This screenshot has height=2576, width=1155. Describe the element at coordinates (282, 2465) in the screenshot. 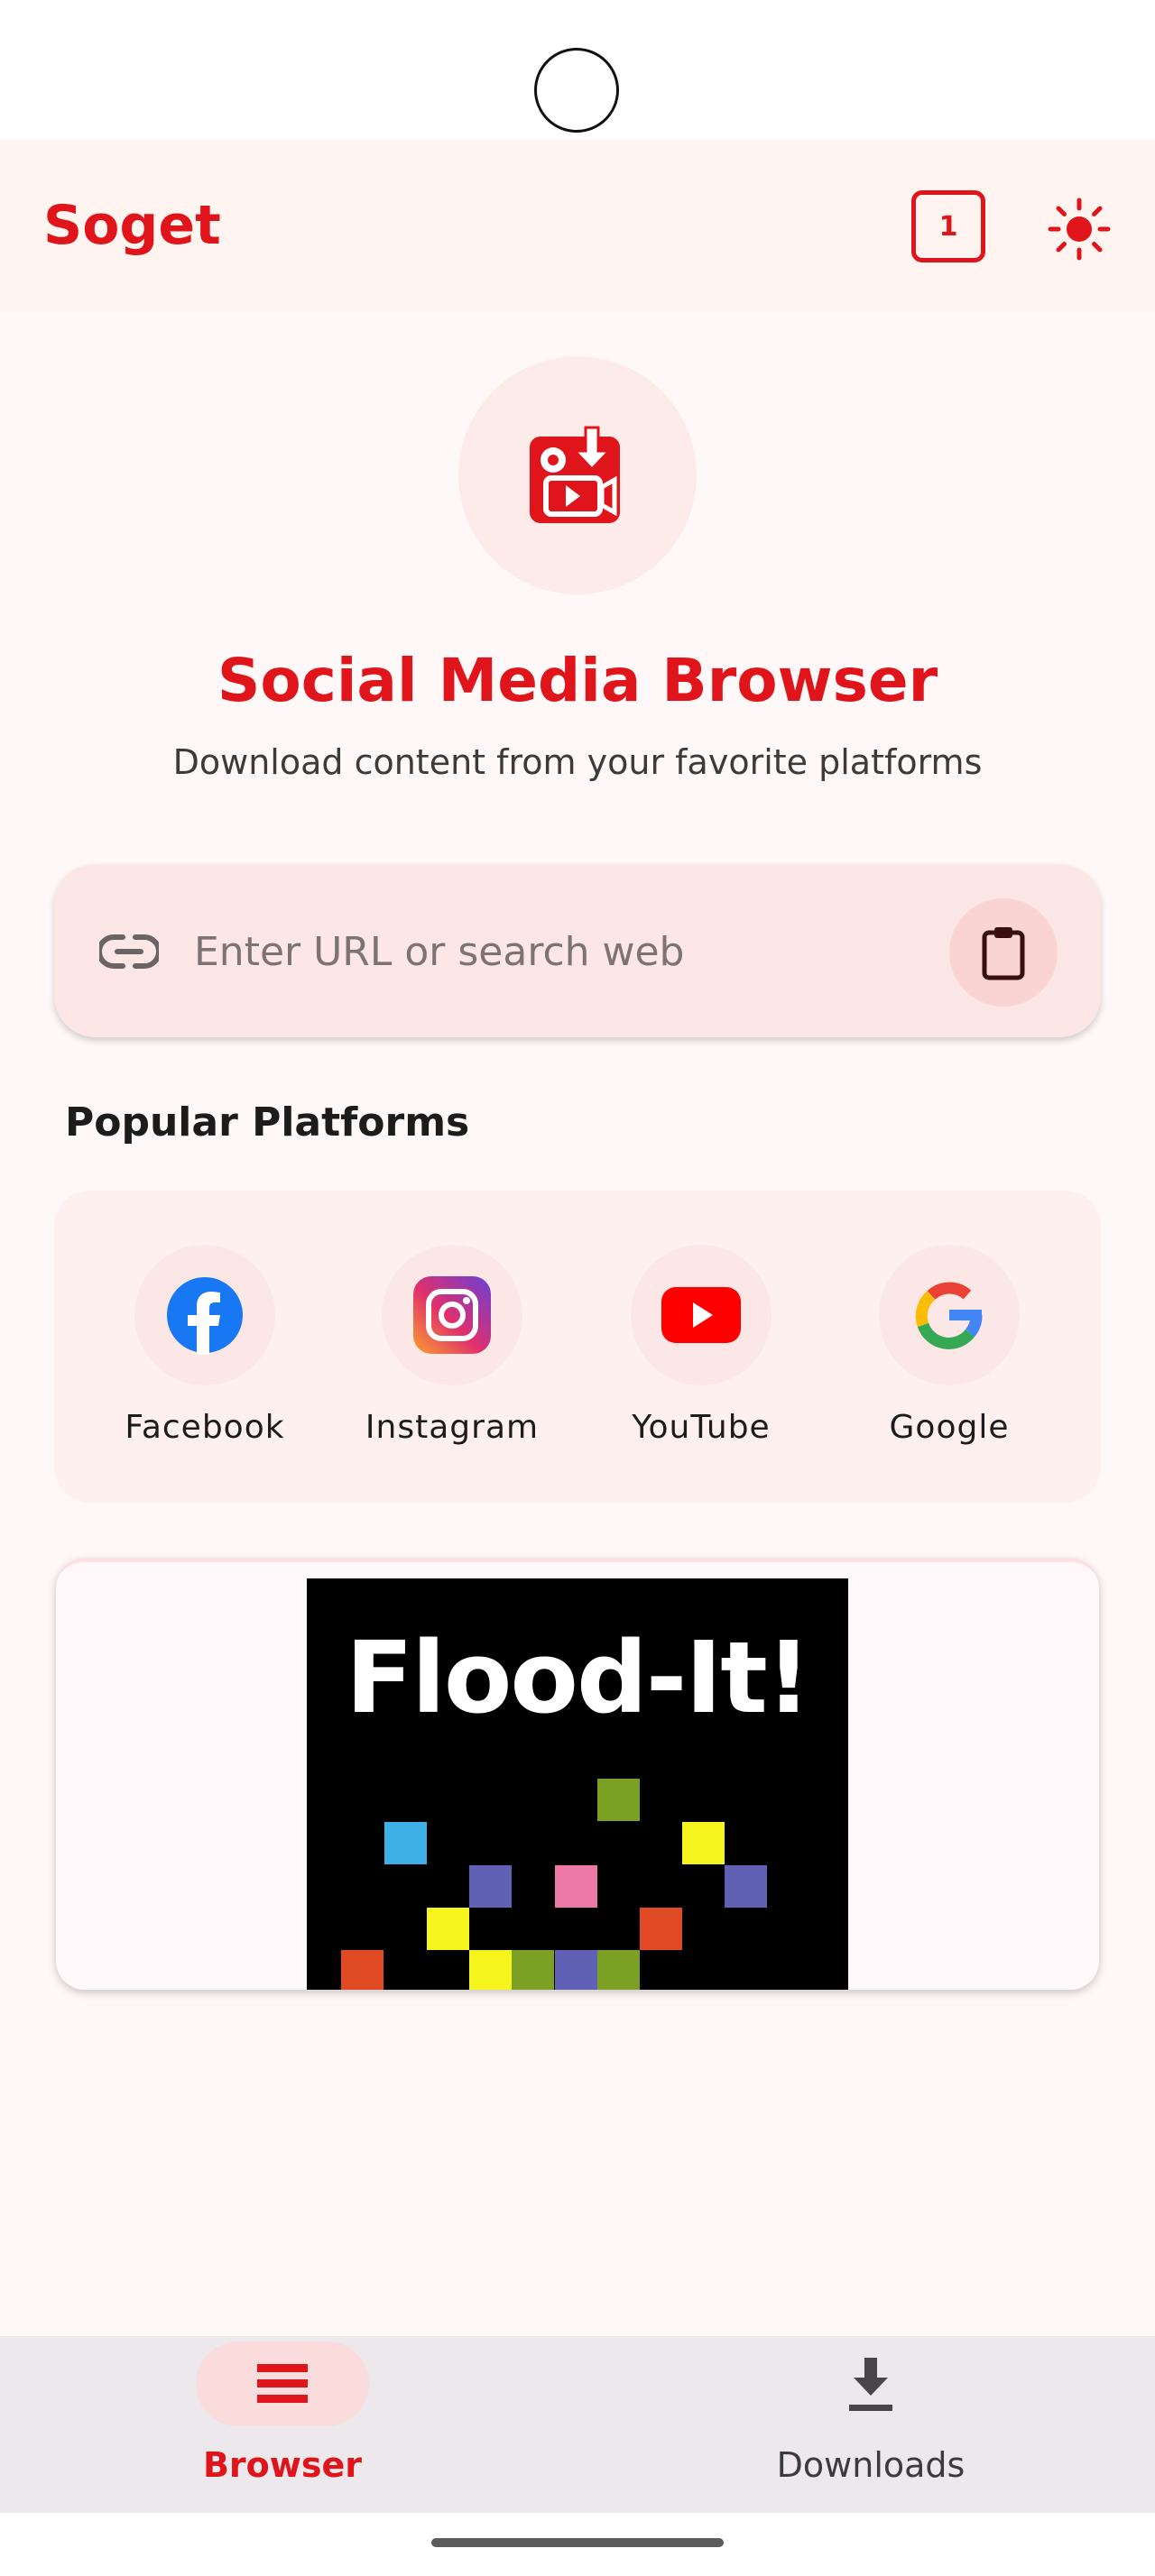

I see `nav-label-browser: Browser` at that location.